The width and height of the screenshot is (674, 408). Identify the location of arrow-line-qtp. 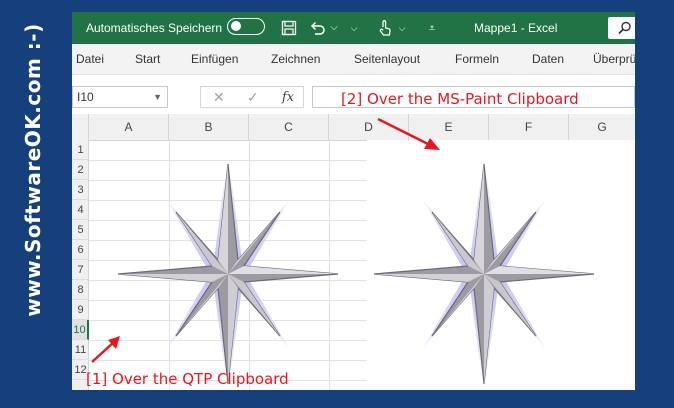
(103, 352).